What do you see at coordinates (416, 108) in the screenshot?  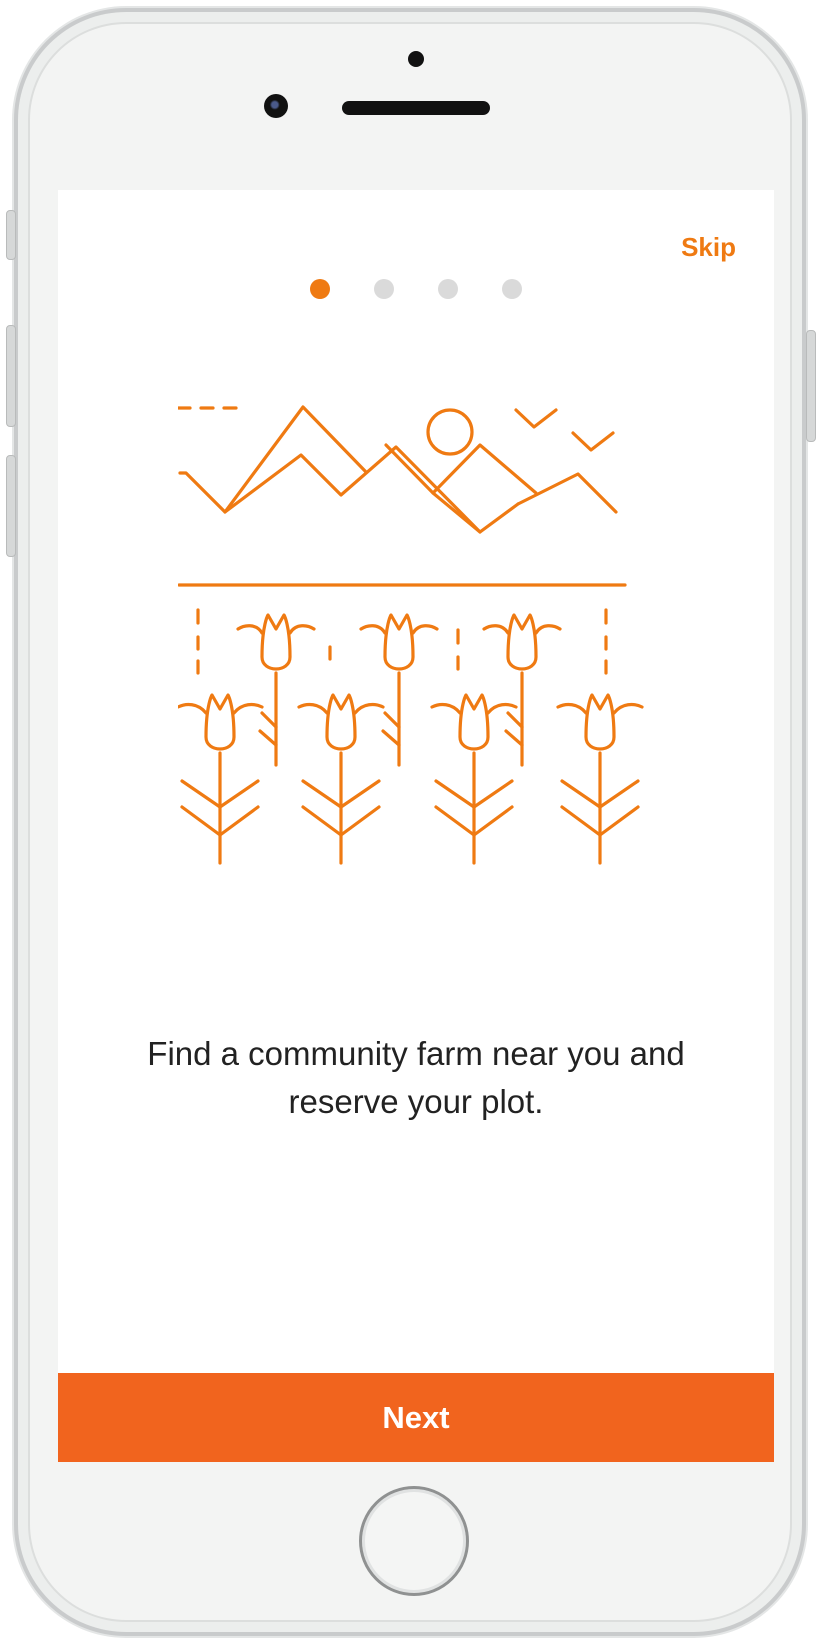 I see `earpiece-speaker` at bounding box center [416, 108].